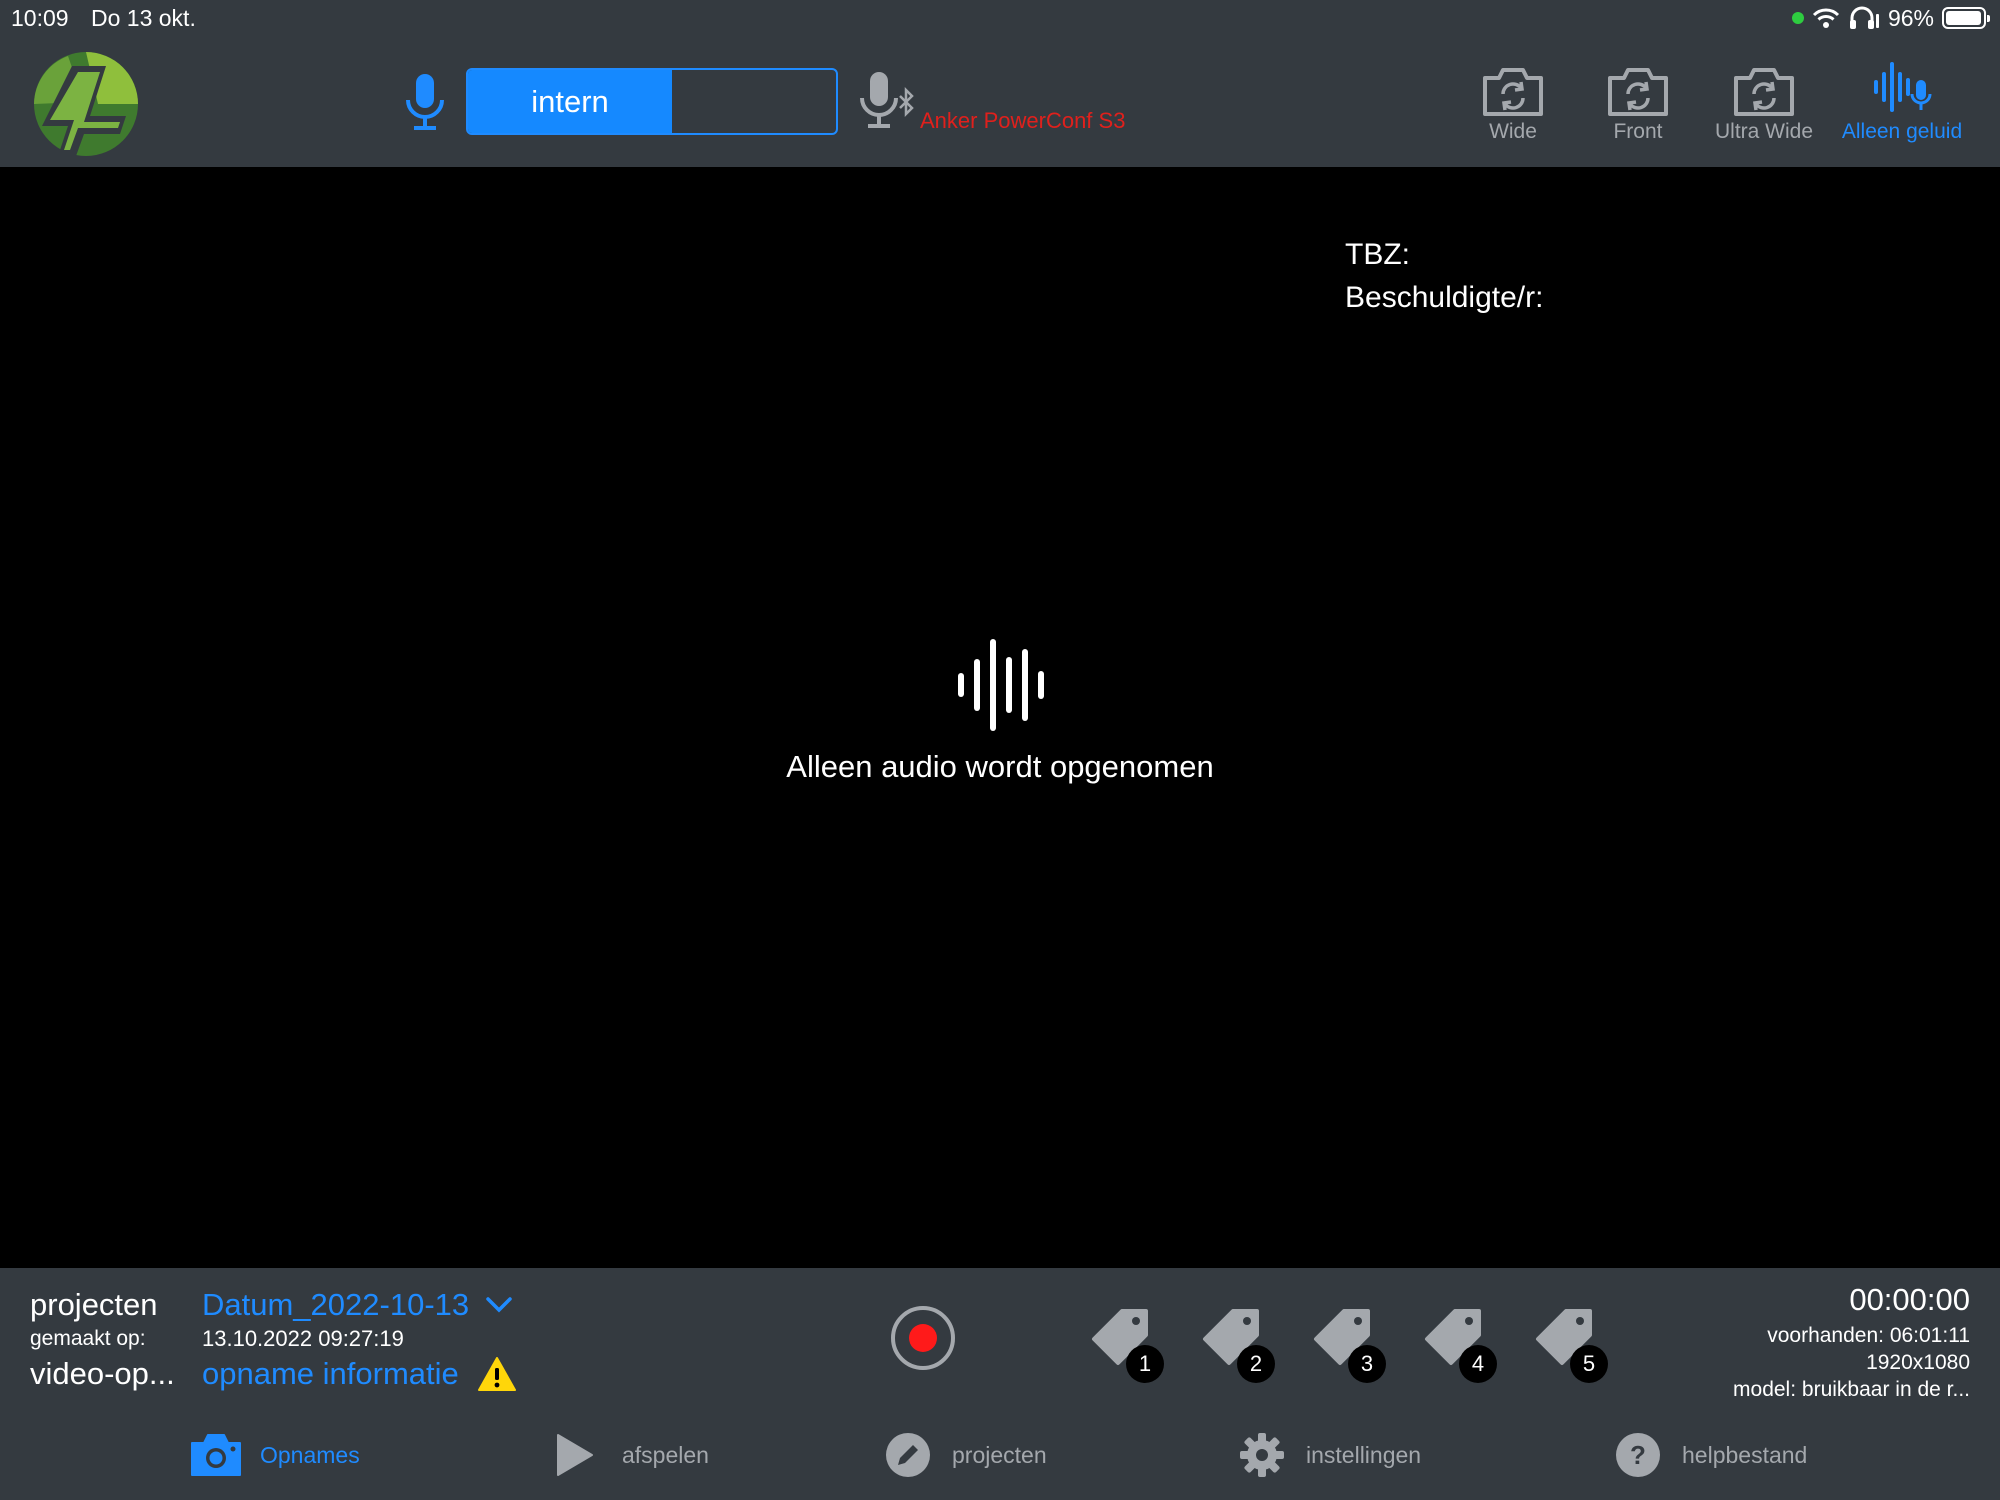 The image size is (2000, 1500). What do you see at coordinates (1145, 1364) in the screenshot?
I see `tag-number: 1` at bounding box center [1145, 1364].